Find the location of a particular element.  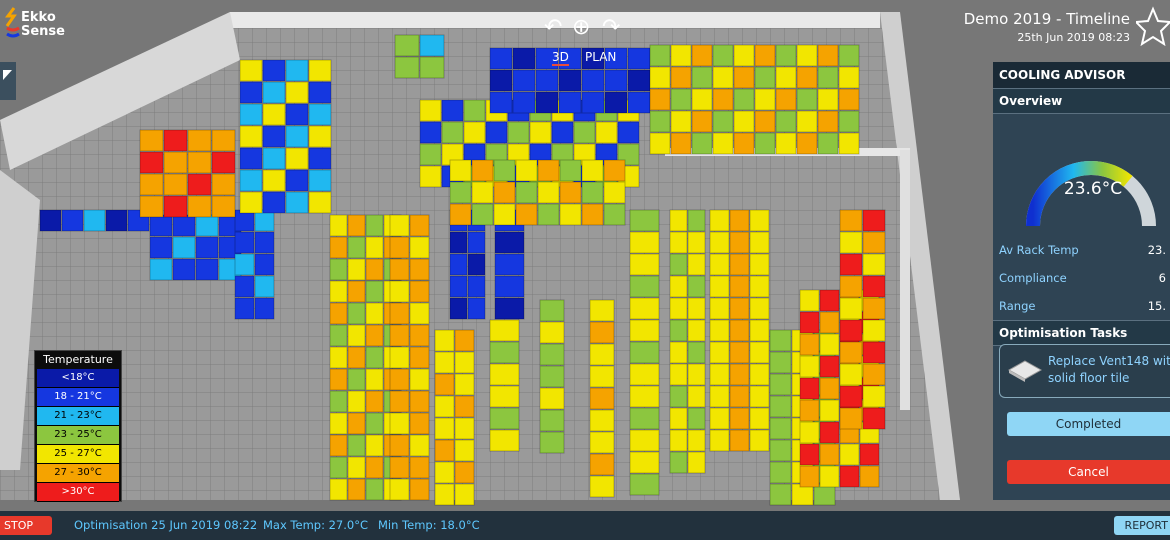

completed-button: Completed is located at coordinates (1088, 424).